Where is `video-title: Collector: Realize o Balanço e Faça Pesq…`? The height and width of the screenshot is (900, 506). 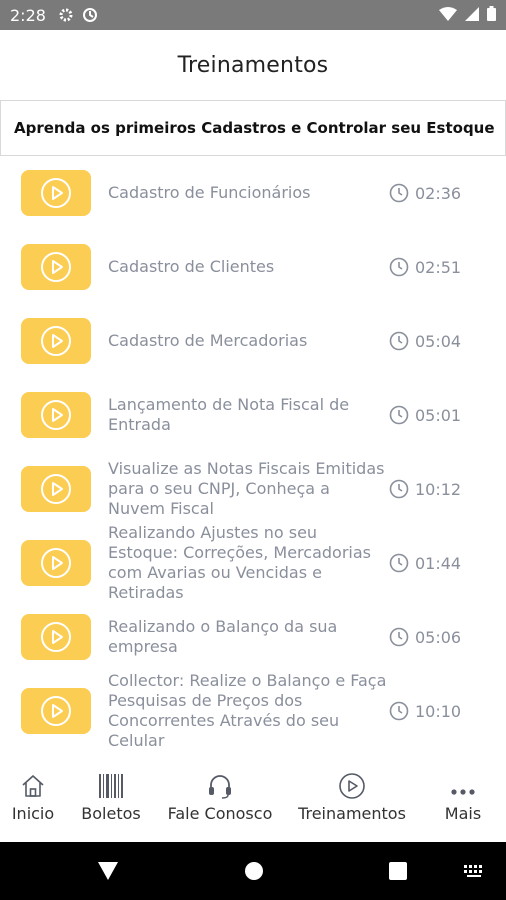
video-title: Collector: Realize o Balanço e Faça Pesq… is located at coordinates (247, 710).